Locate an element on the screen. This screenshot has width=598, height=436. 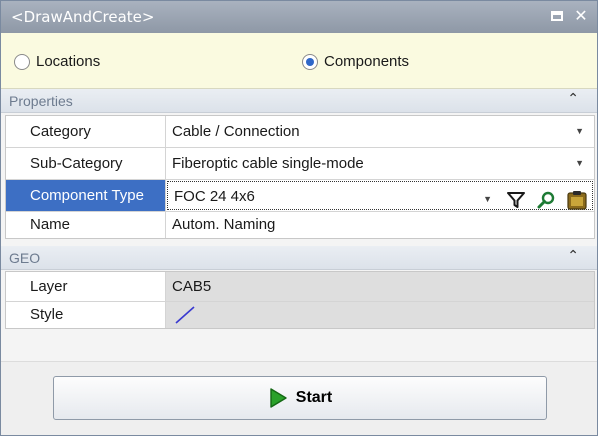
clipboard-icon is located at coordinates (577, 200).